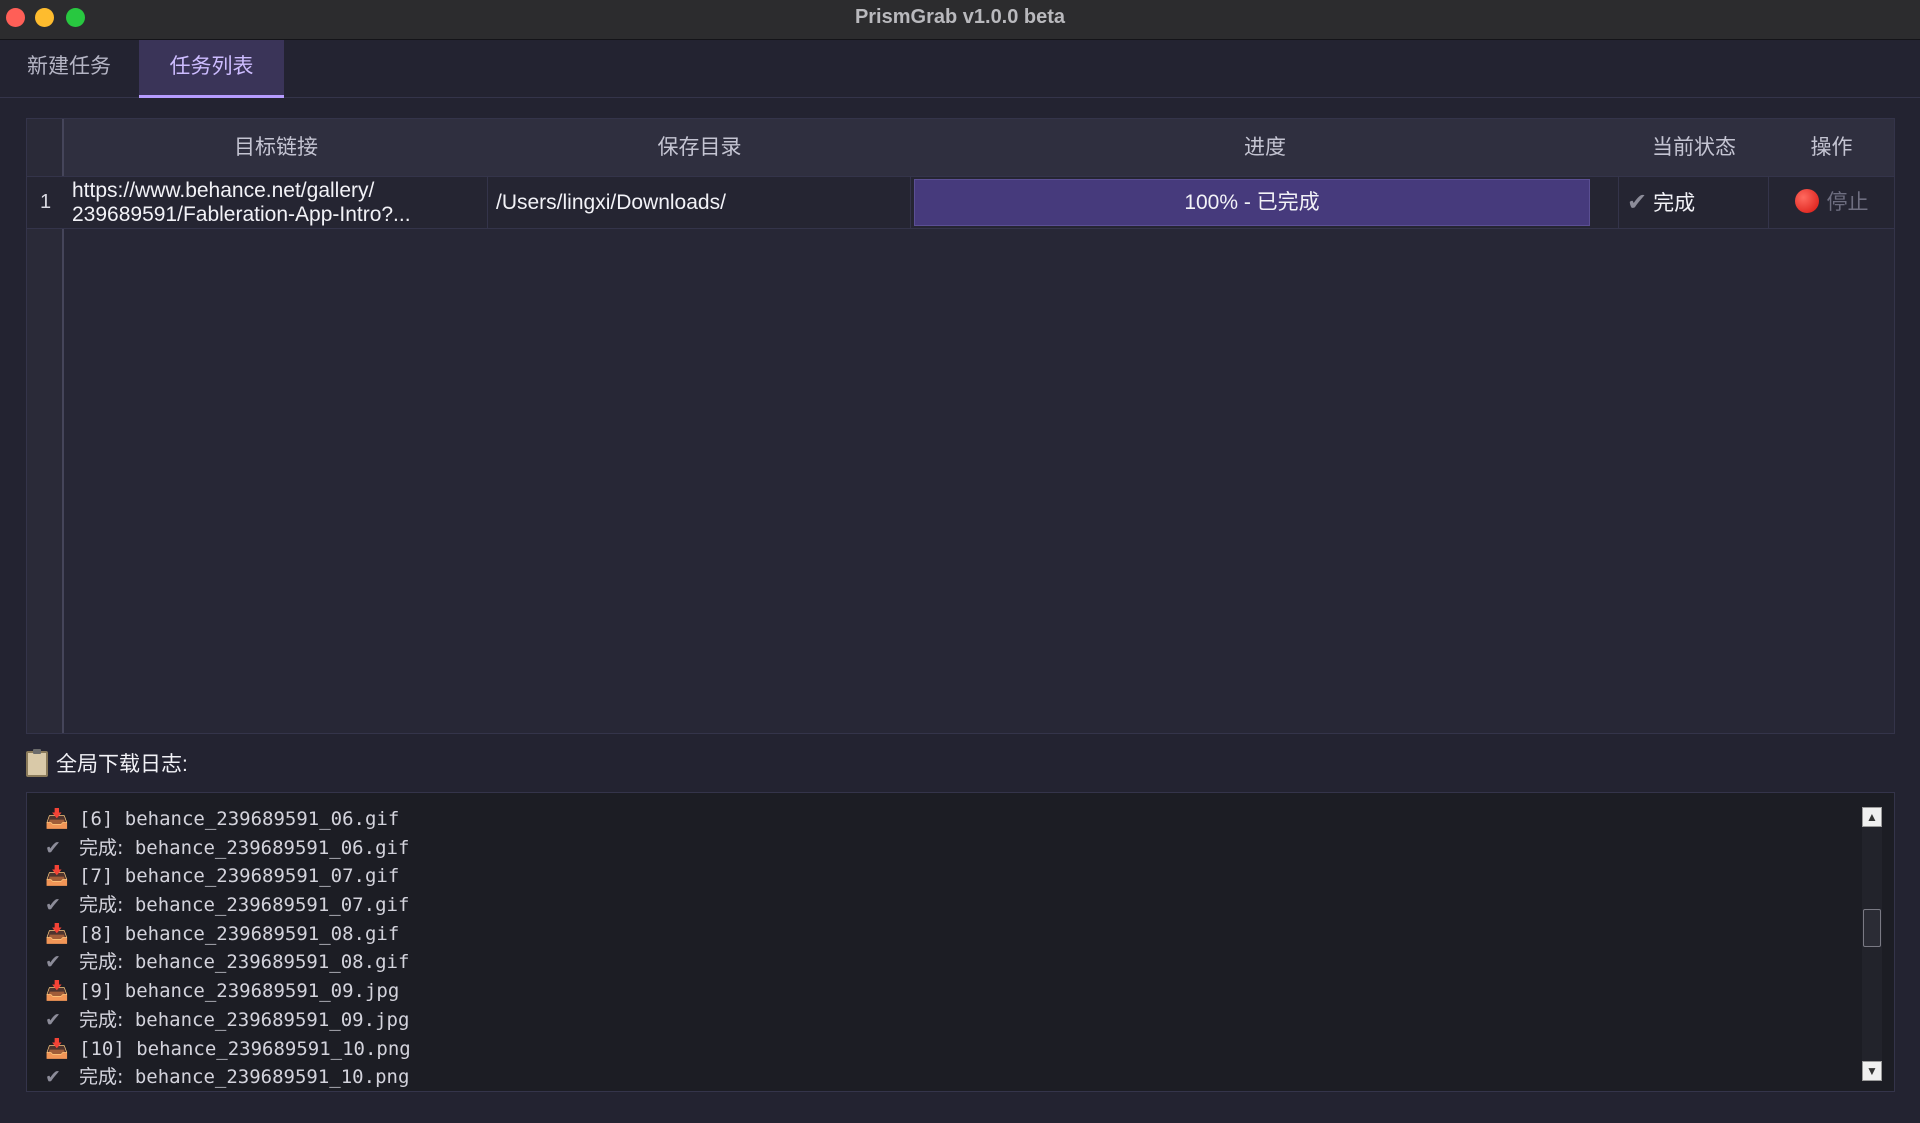 Image resolution: width=1920 pixels, height=1123 pixels. I want to click on log-line: 📥 [9] behance_239689591_09.jpg, so click(960, 991).